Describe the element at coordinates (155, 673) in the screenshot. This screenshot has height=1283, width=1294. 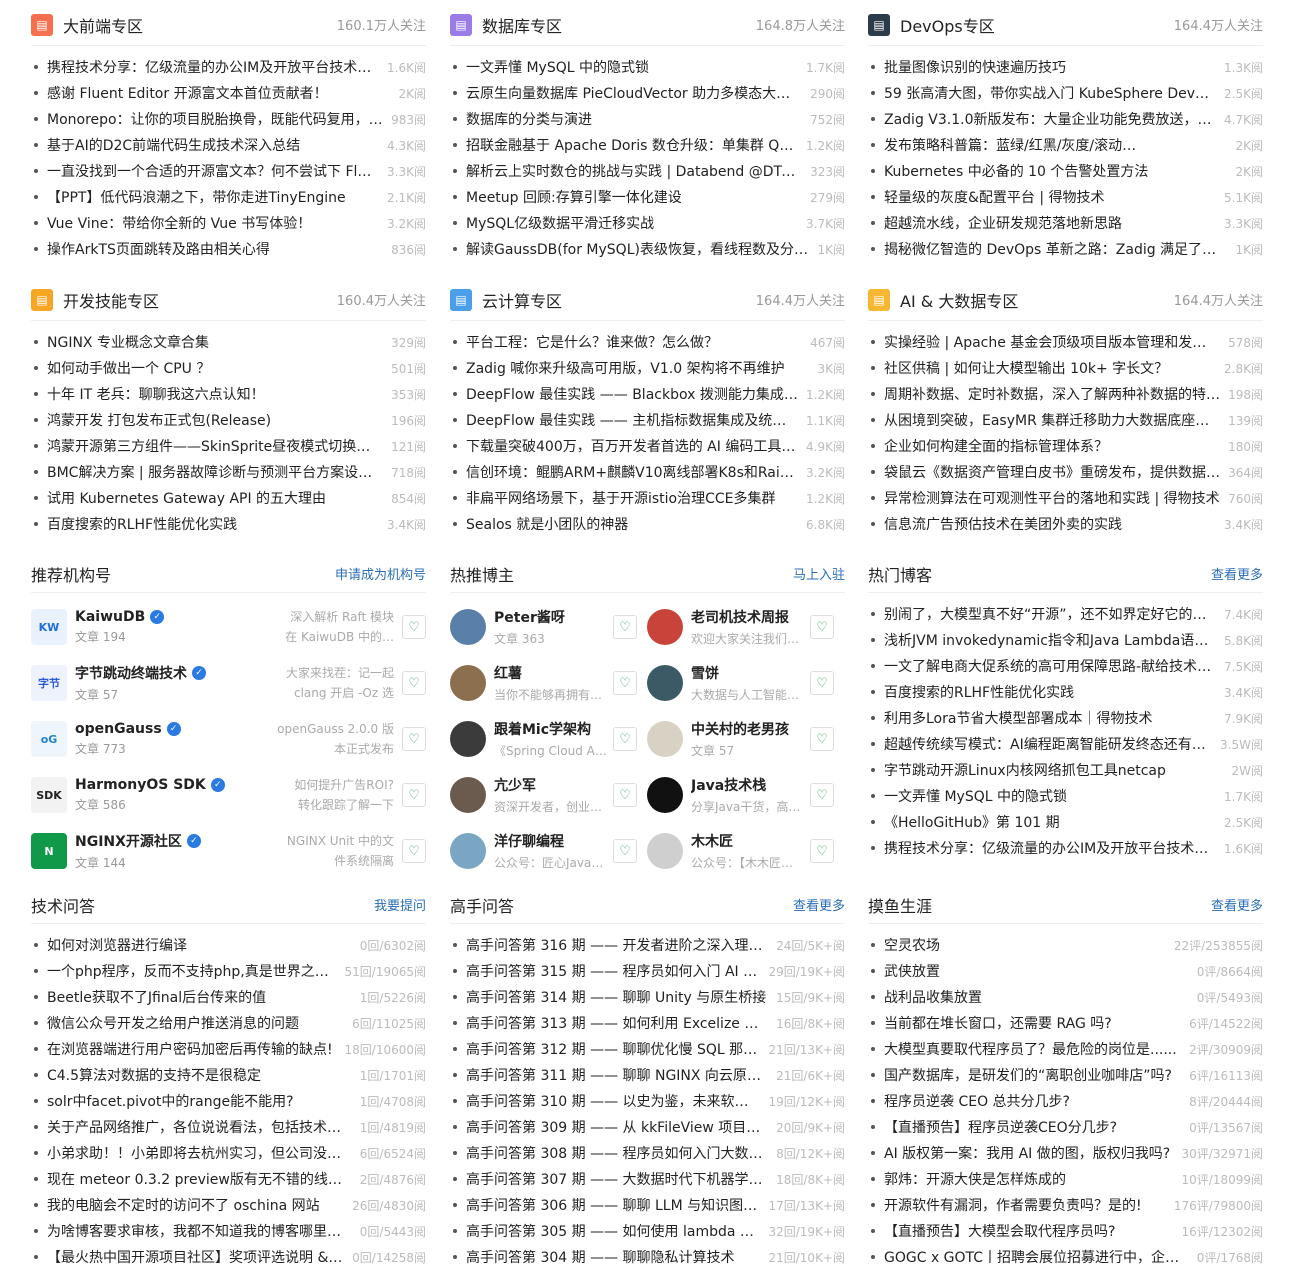
I see `org-name: 字节跳动终端技术 ✓` at that location.